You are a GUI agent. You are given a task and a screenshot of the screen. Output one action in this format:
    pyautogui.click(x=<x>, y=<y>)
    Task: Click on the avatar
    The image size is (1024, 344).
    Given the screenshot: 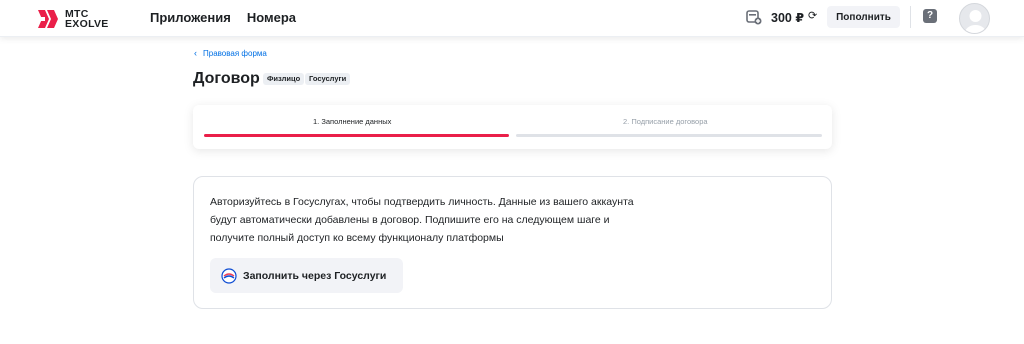 What is the action you would take?
    pyautogui.click(x=974, y=18)
    